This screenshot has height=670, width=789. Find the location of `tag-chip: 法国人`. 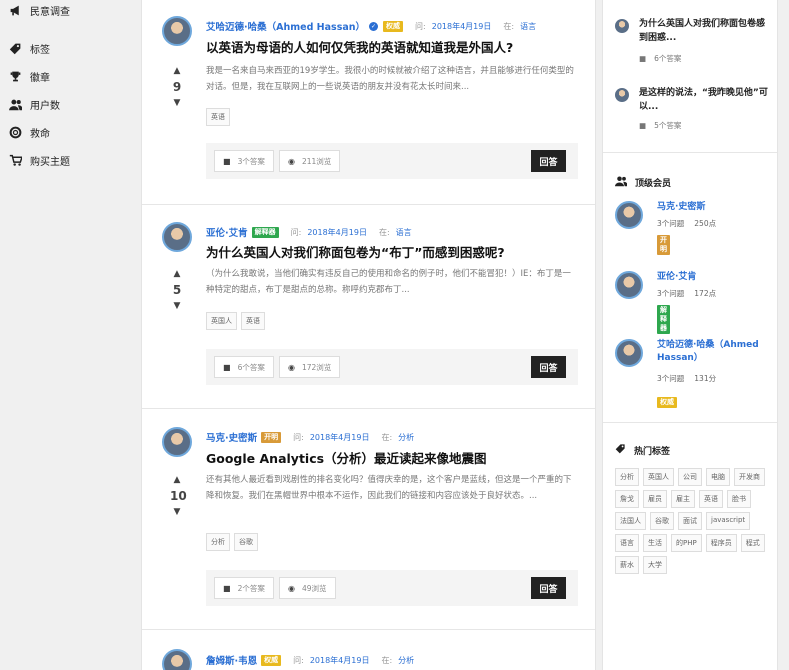

tag-chip: 法国人 is located at coordinates (630, 521).